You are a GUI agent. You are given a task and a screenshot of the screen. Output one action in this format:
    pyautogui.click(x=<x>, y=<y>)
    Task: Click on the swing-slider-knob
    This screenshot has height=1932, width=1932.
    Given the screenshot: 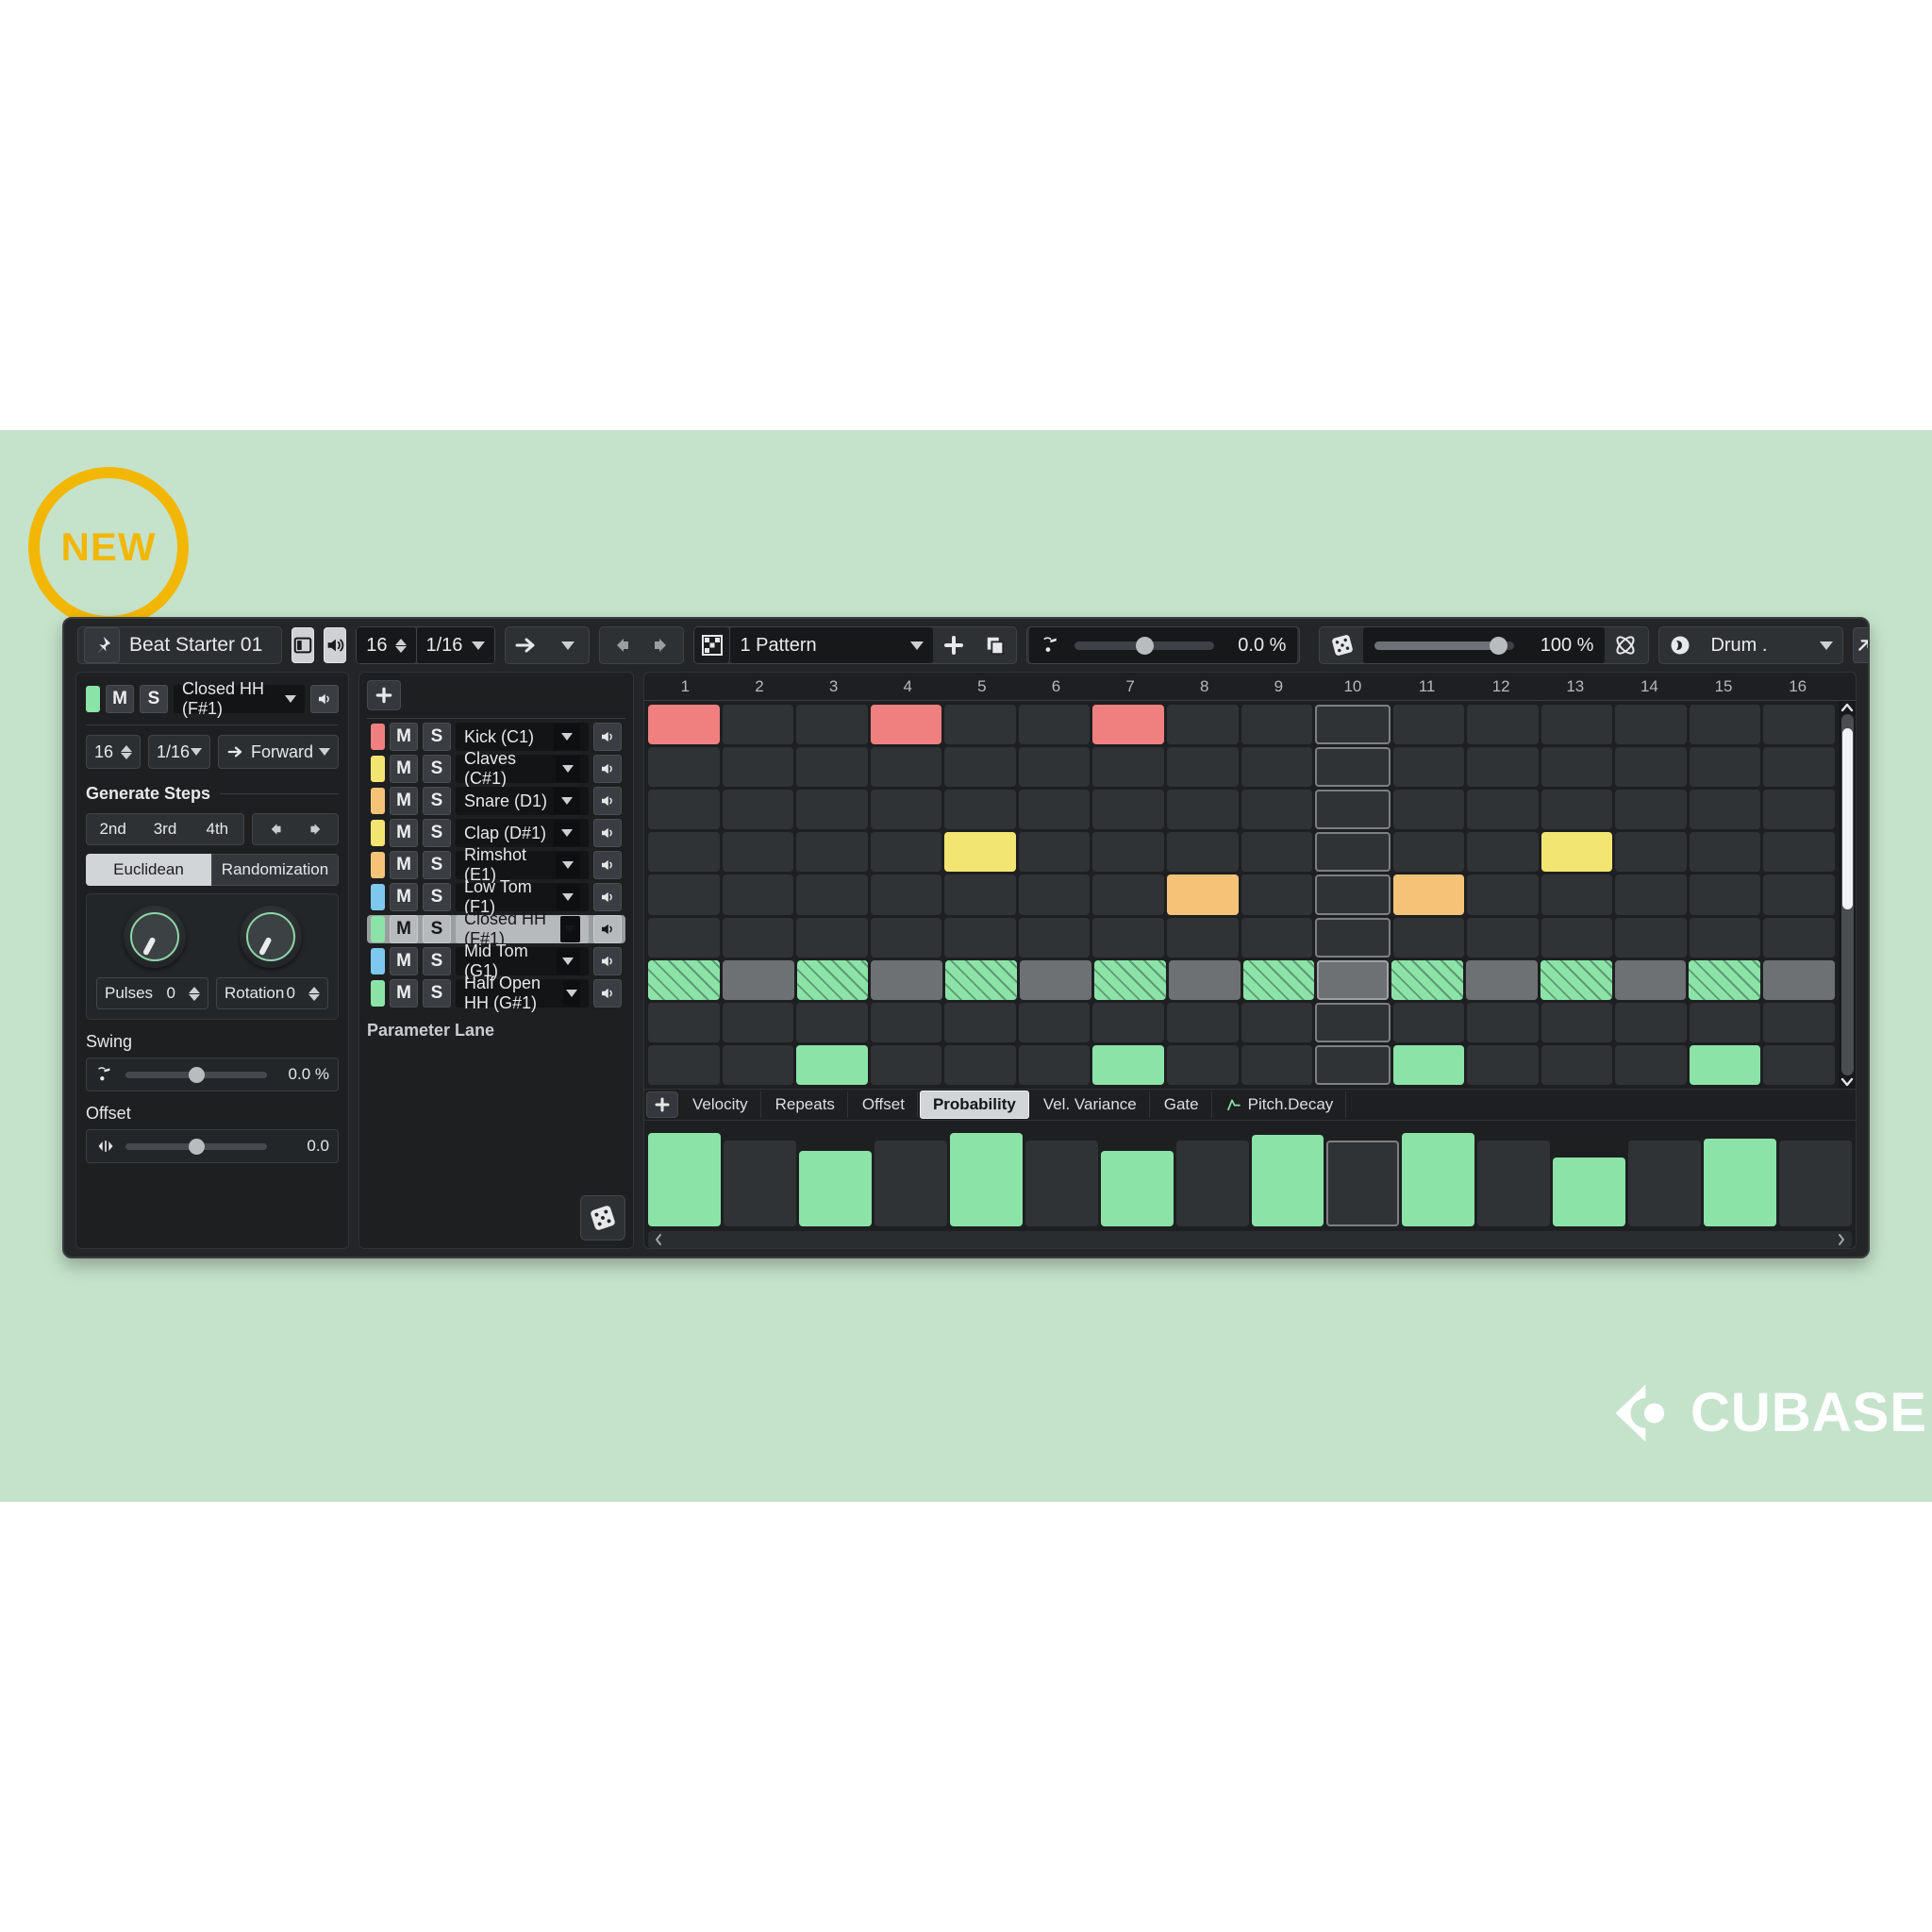 What is the action you would take?
    pyautogui.click(x=1145, y=645)
    